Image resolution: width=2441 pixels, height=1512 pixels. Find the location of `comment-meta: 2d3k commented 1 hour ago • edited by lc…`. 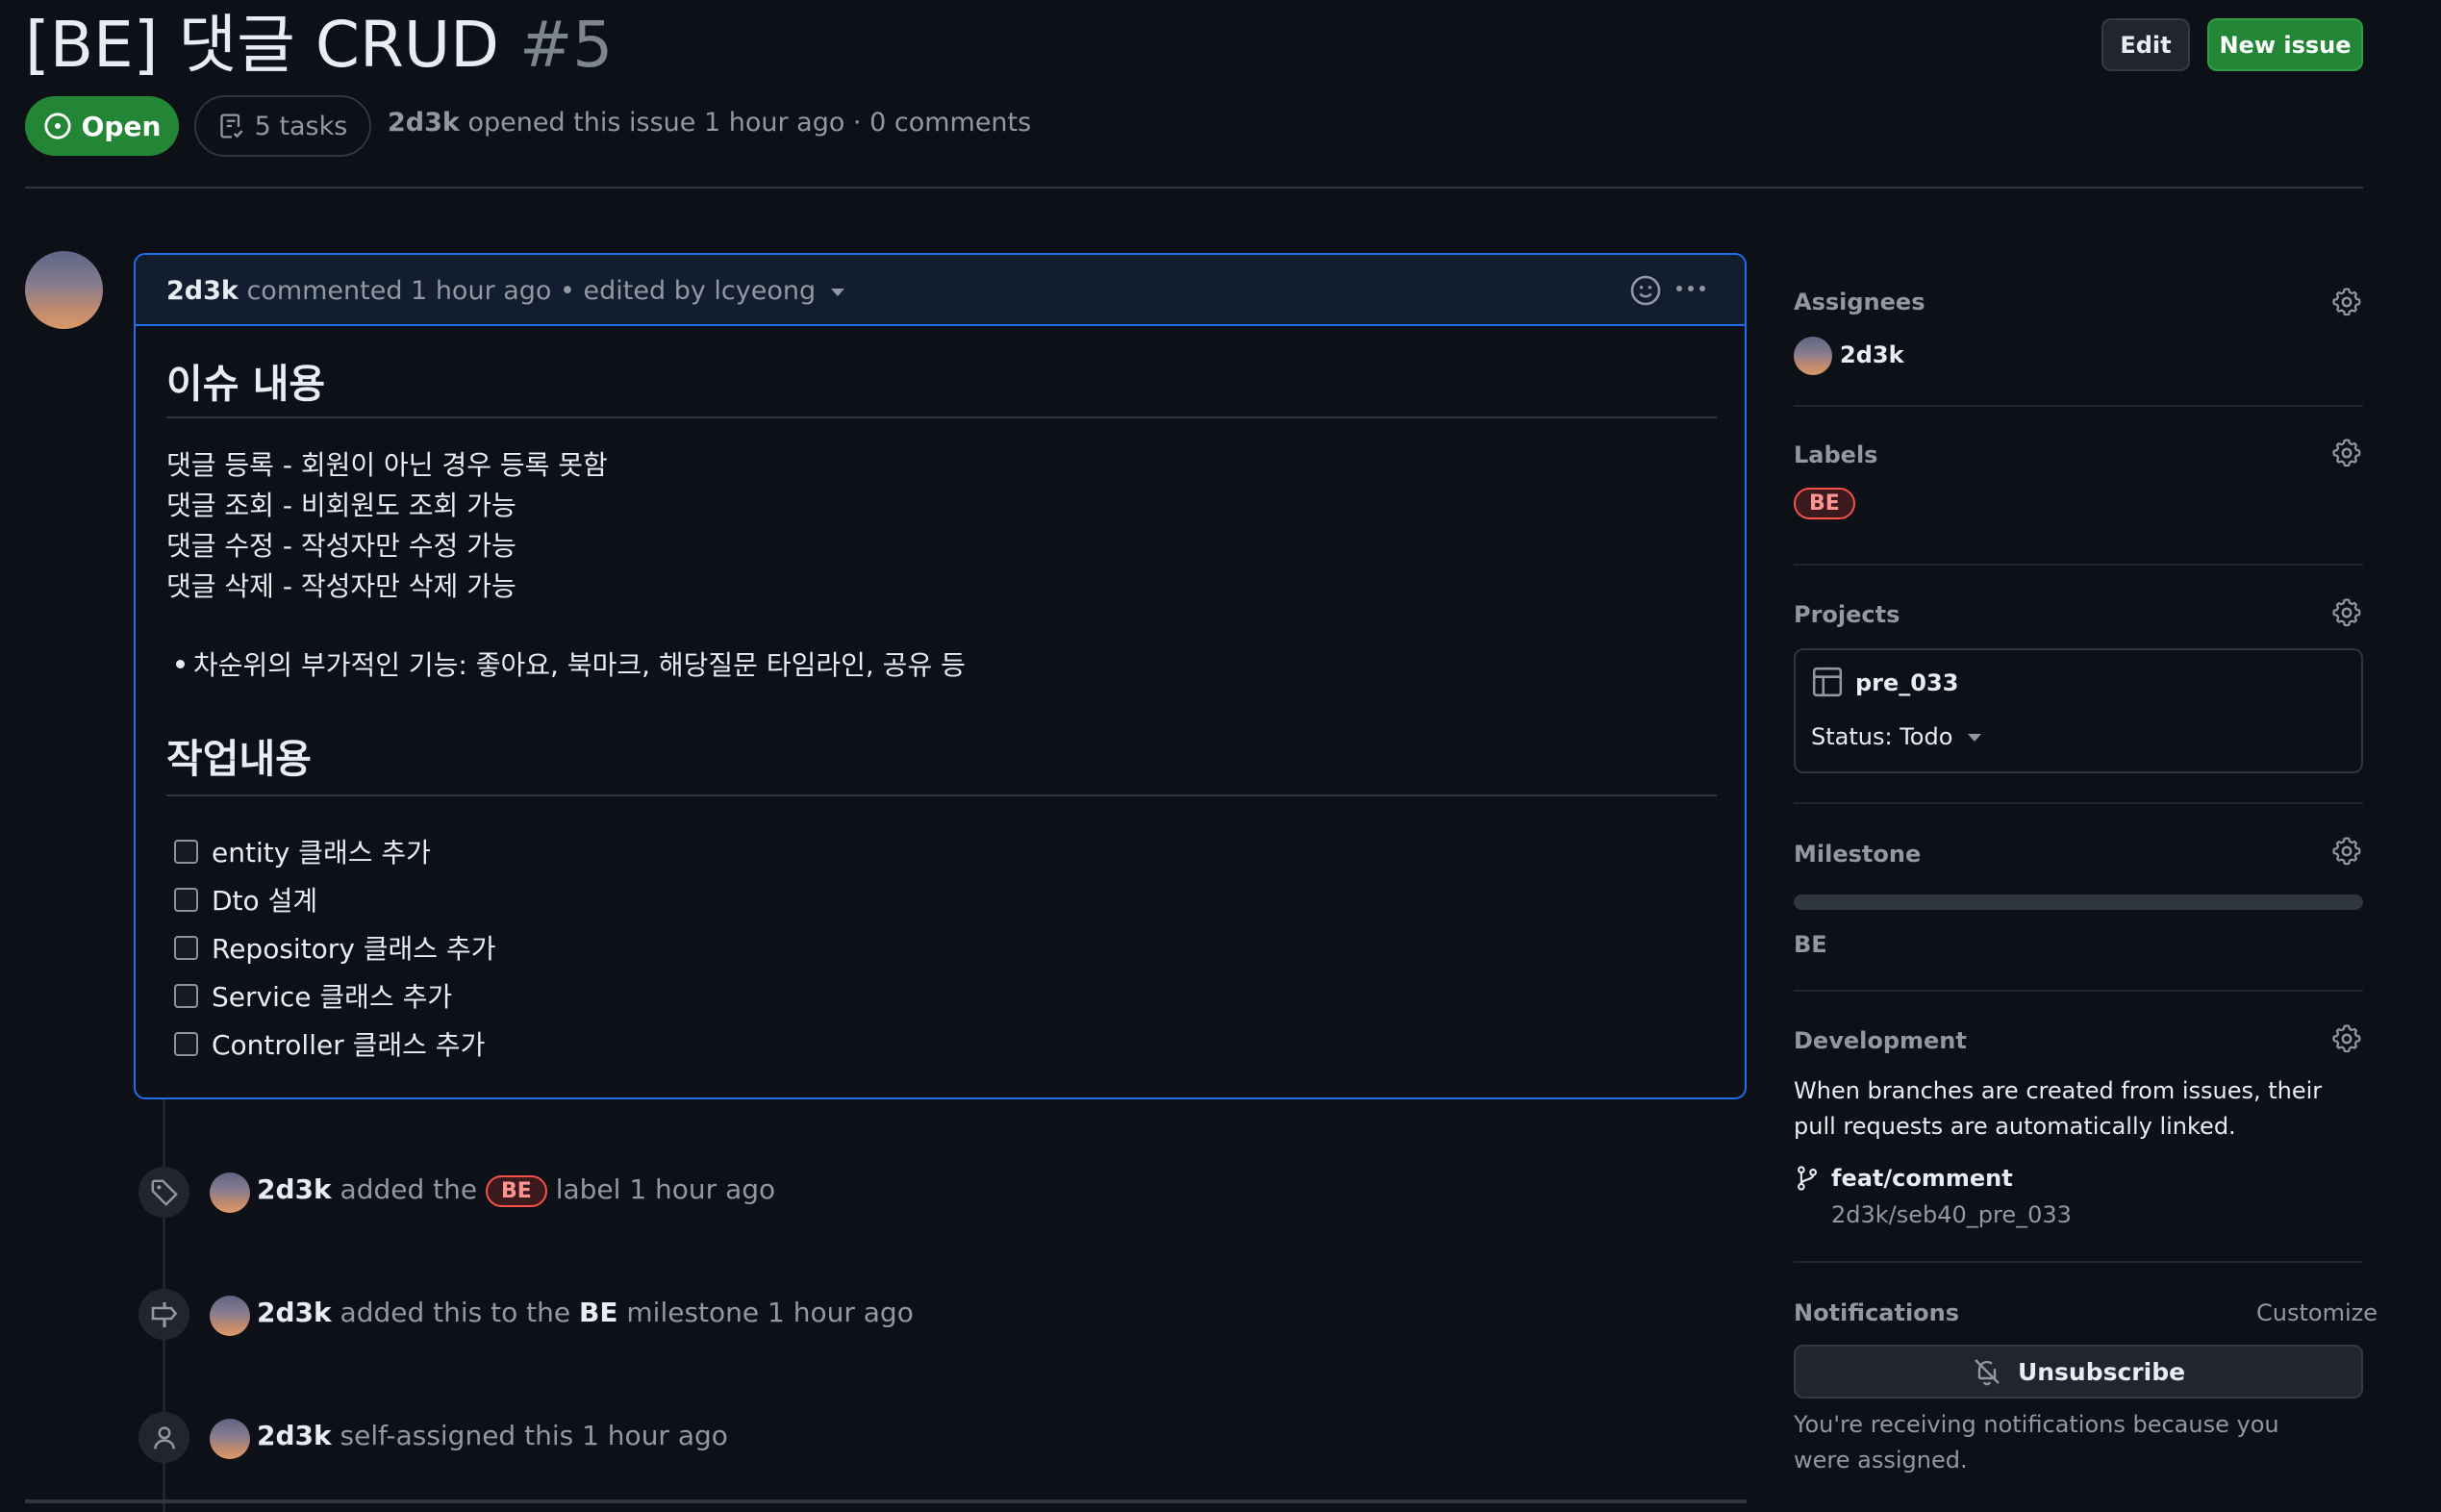

comment-meta: 2d3k commented 1 hour ago • edited by lc… is located at coordinates (506, 291).